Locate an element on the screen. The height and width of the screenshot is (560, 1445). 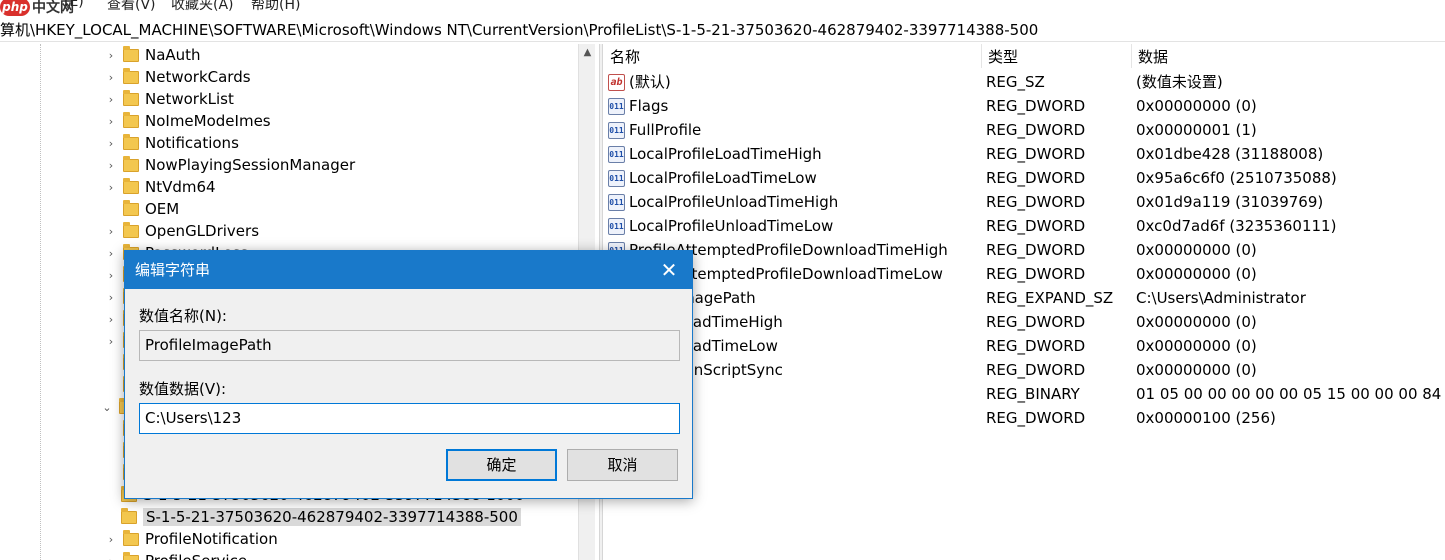
menu-edit: (E) is located at coordinates (74, 5).